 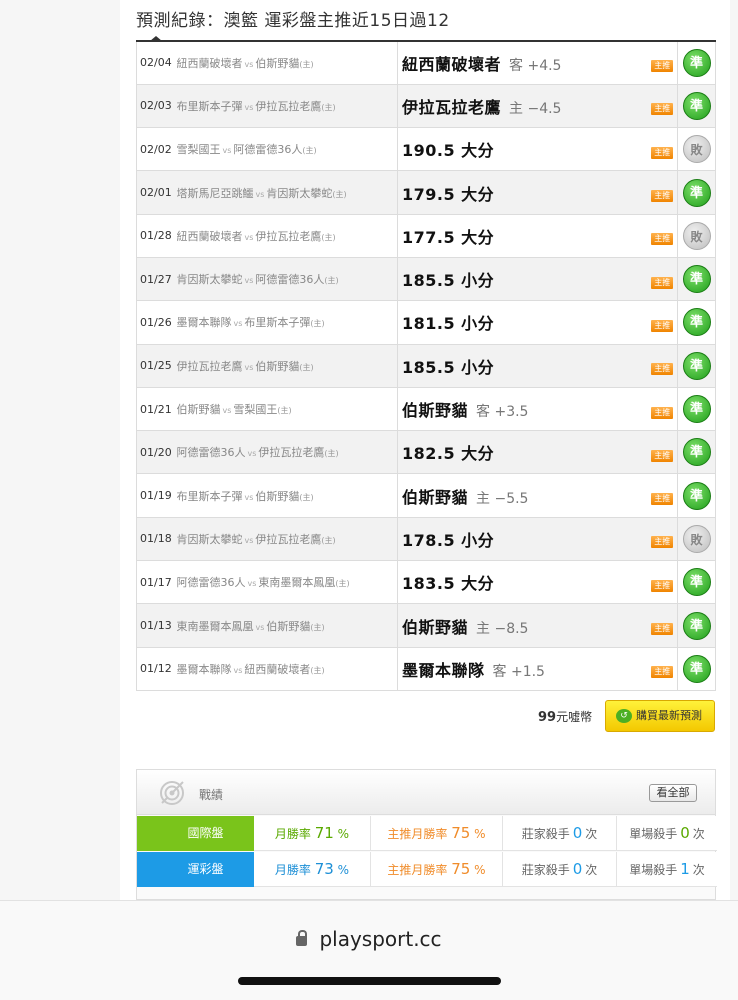 What do you see at coordinates (209, 280) in the screenshot?
I see `away-team: 肯因斯太攀蛇` at bounding box center [209, 280].